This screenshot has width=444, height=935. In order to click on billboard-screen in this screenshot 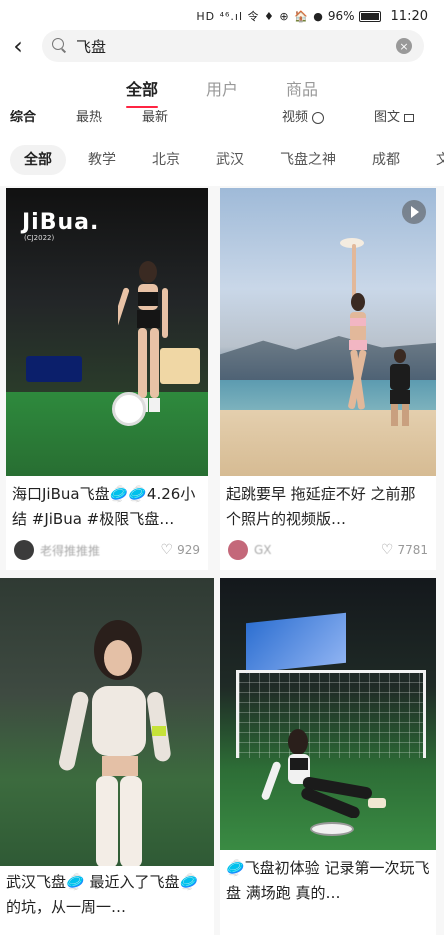, I will do `click(296, 643)`.